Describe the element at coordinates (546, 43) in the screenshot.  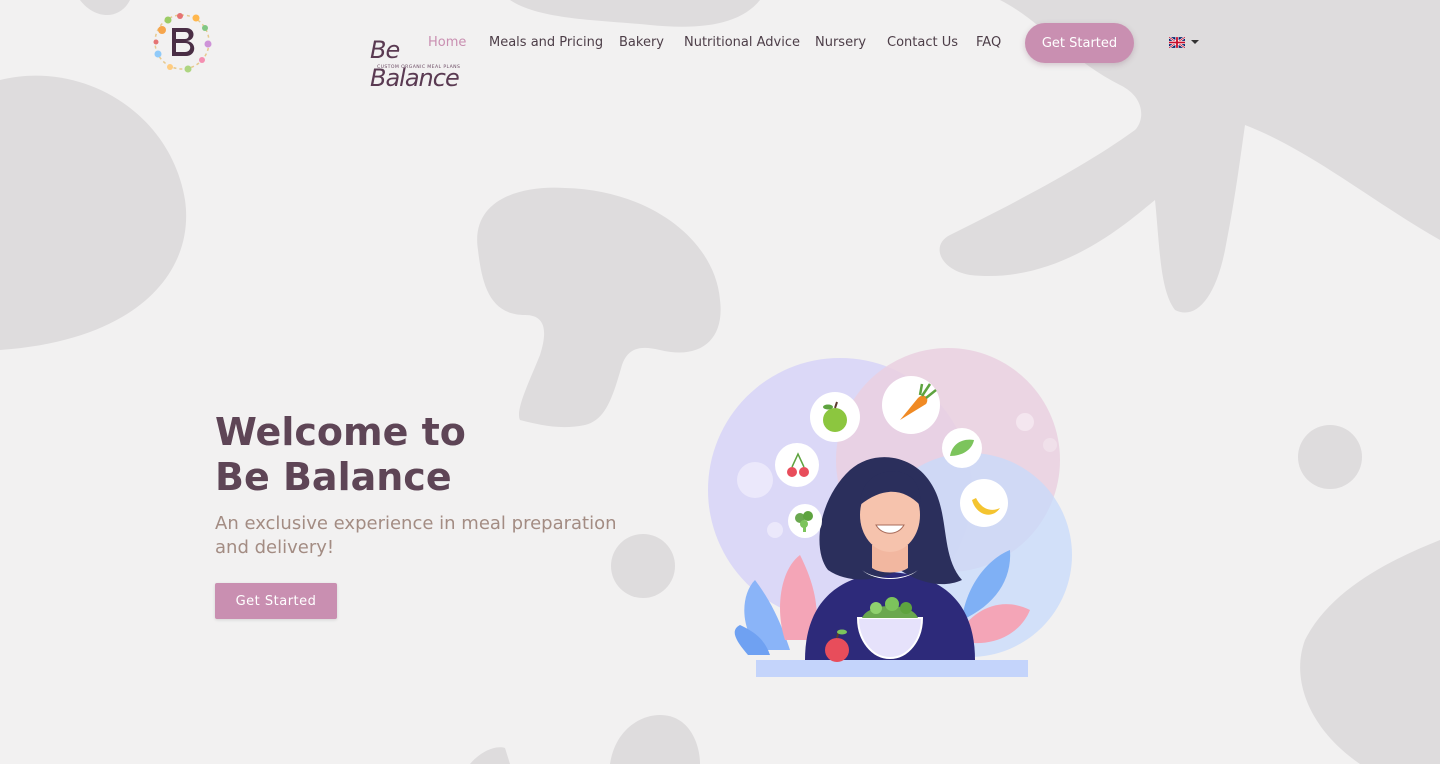
I see `nav-item-meals-and-pricing: Meals and Pricing` at that location.